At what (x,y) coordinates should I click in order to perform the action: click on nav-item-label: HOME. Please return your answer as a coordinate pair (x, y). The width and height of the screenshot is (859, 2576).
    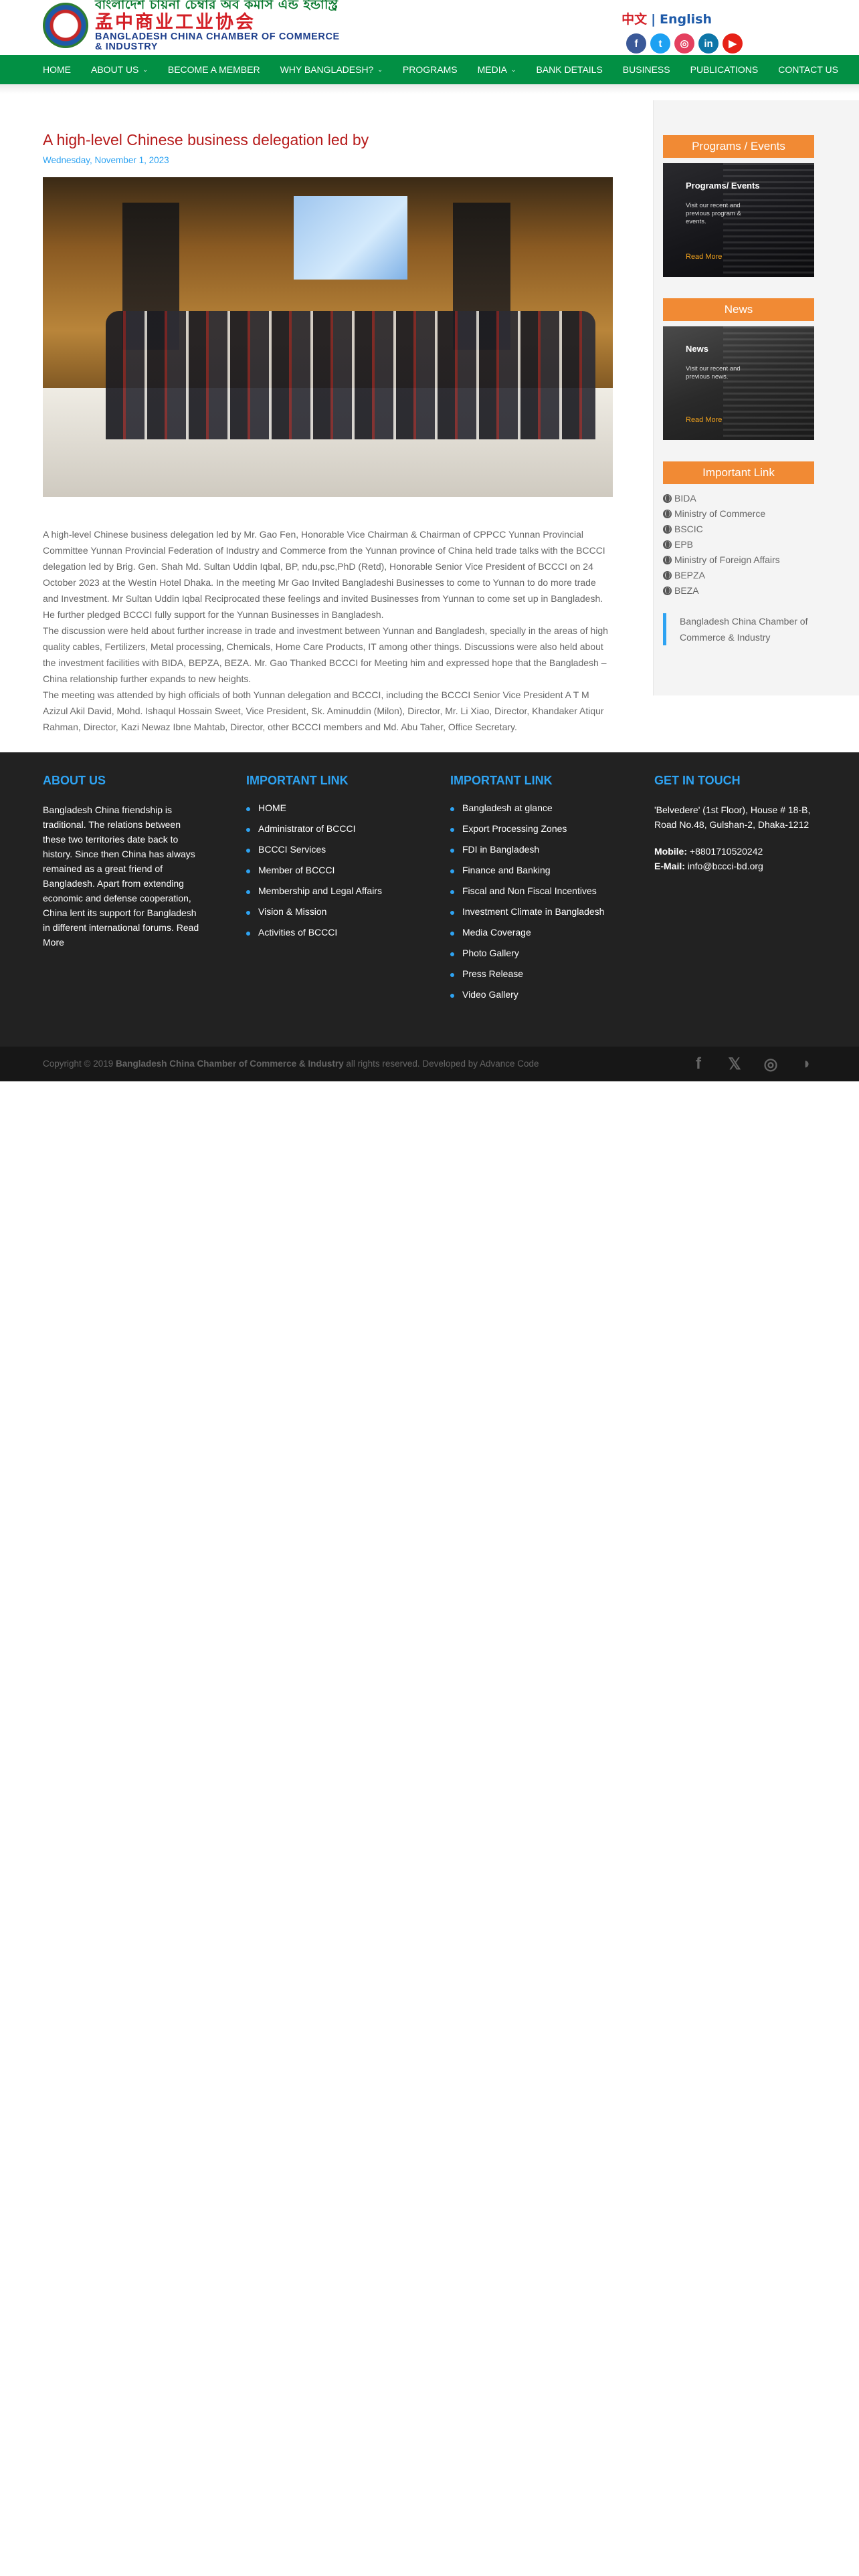
    Looking at the image, I should click on (57, 69).